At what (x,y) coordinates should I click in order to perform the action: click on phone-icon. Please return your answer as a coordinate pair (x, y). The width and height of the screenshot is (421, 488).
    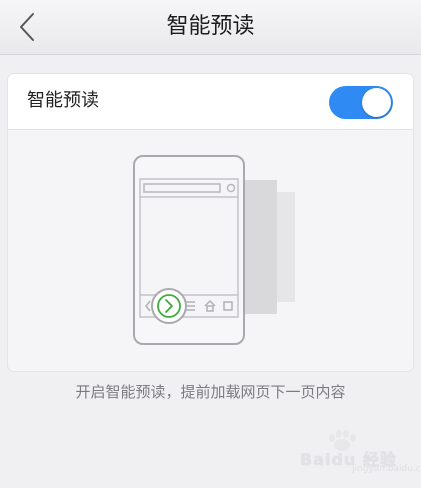
    Looking at the image, I should click on (189, 250).